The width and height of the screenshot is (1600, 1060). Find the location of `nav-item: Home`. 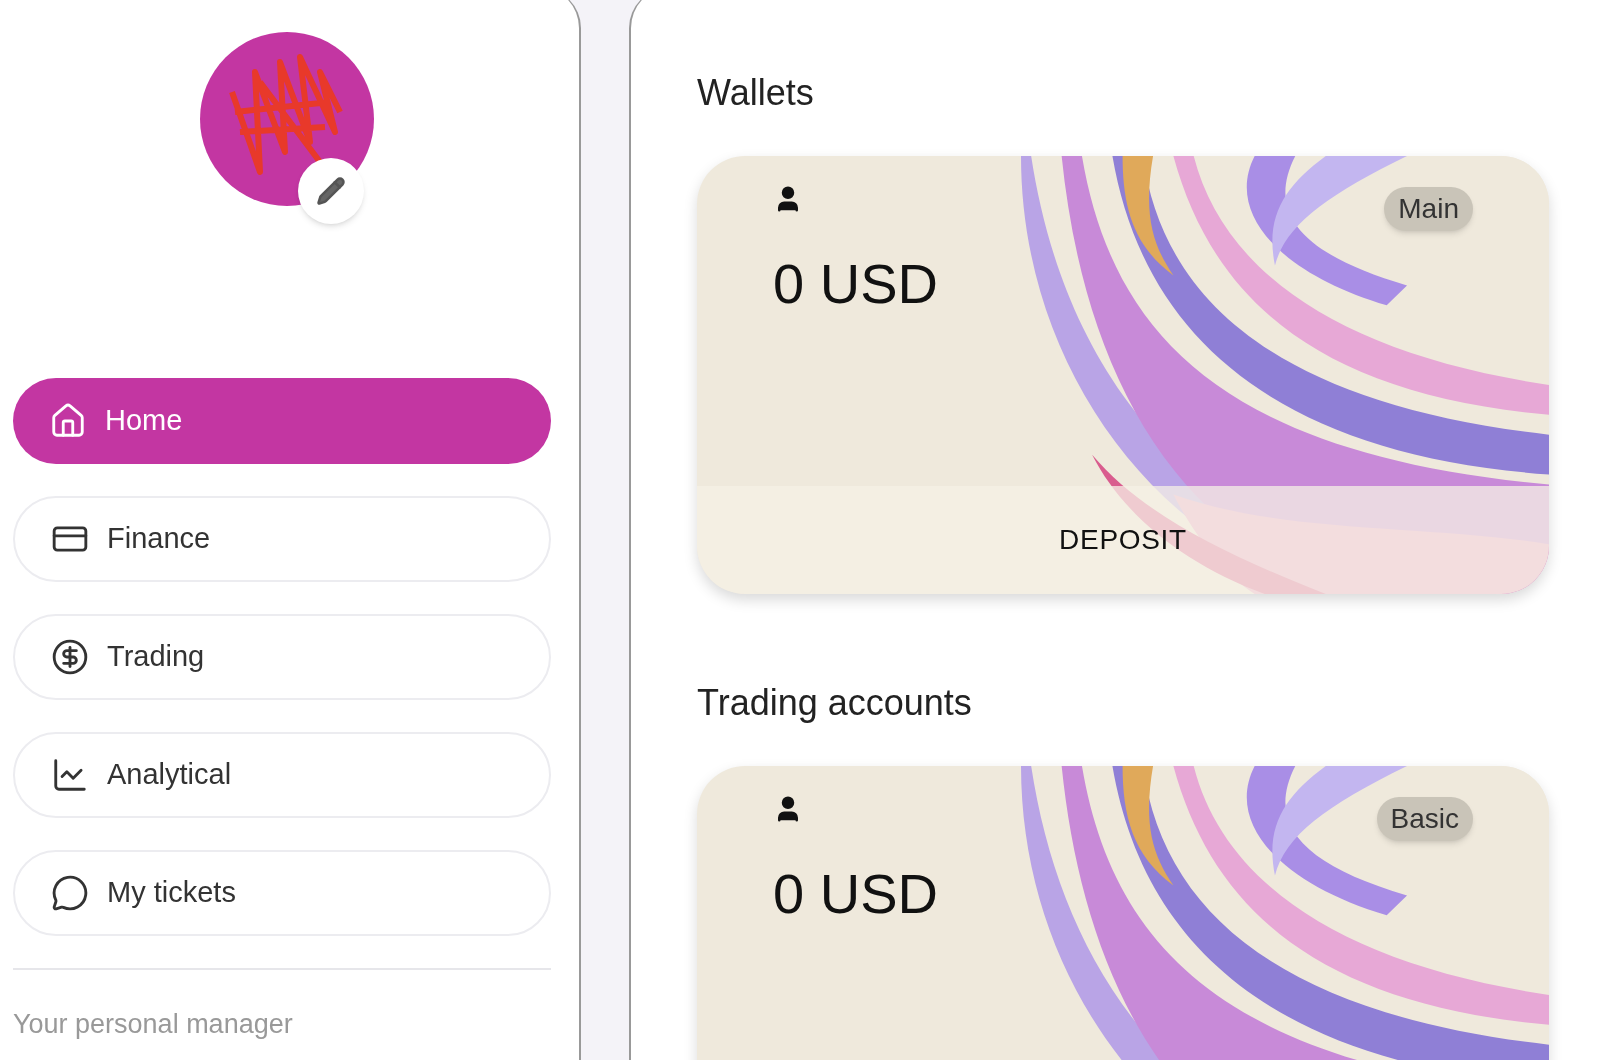

nav-item: Home is located at coordinates (282, 421).